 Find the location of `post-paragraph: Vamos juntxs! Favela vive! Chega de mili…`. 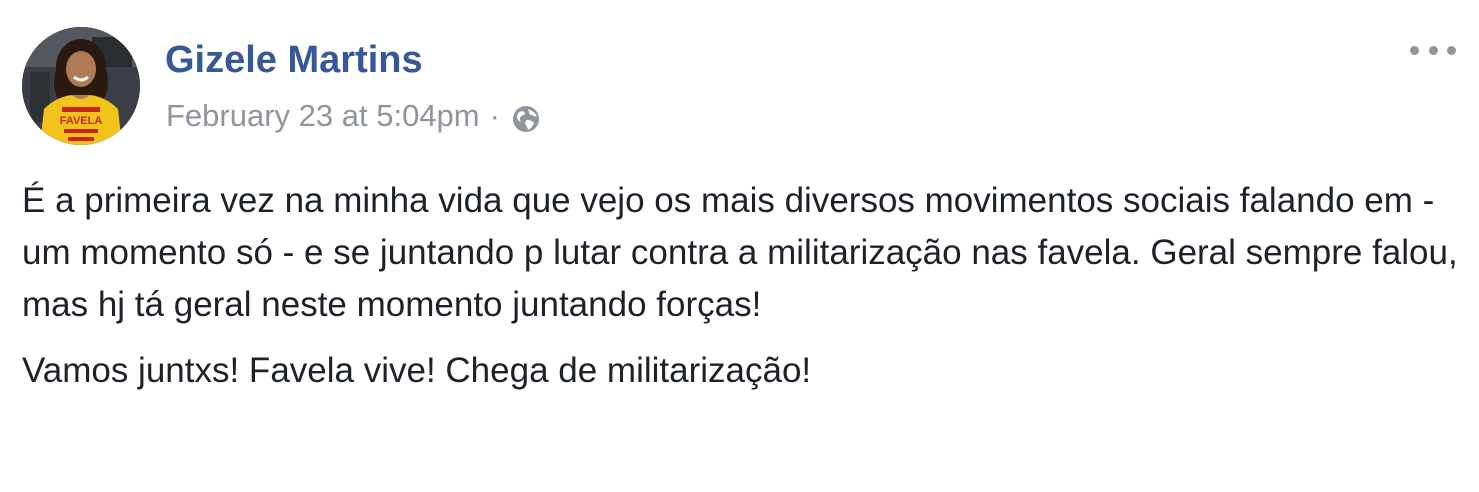

post-paragraph: Vamos juntxs! Favela vive! Chega de mili… is located at coordinates (417, 370).